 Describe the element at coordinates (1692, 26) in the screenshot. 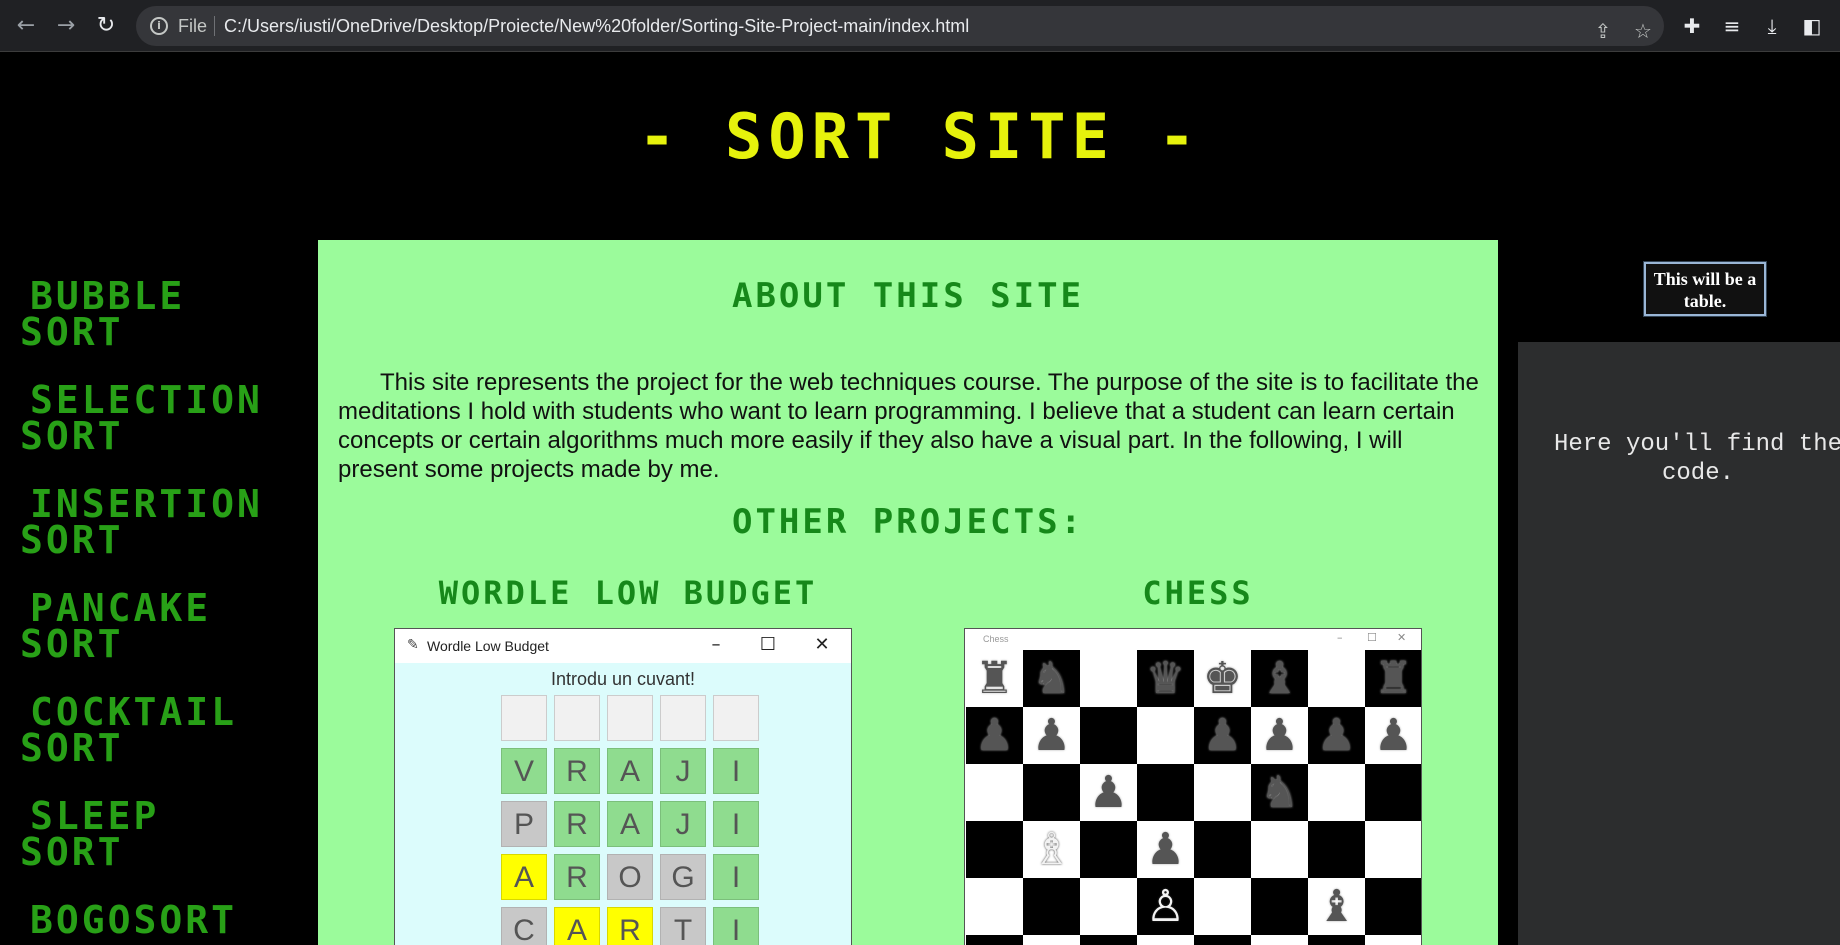

I see `extensions-puzzle-icon: ✚` at that location.